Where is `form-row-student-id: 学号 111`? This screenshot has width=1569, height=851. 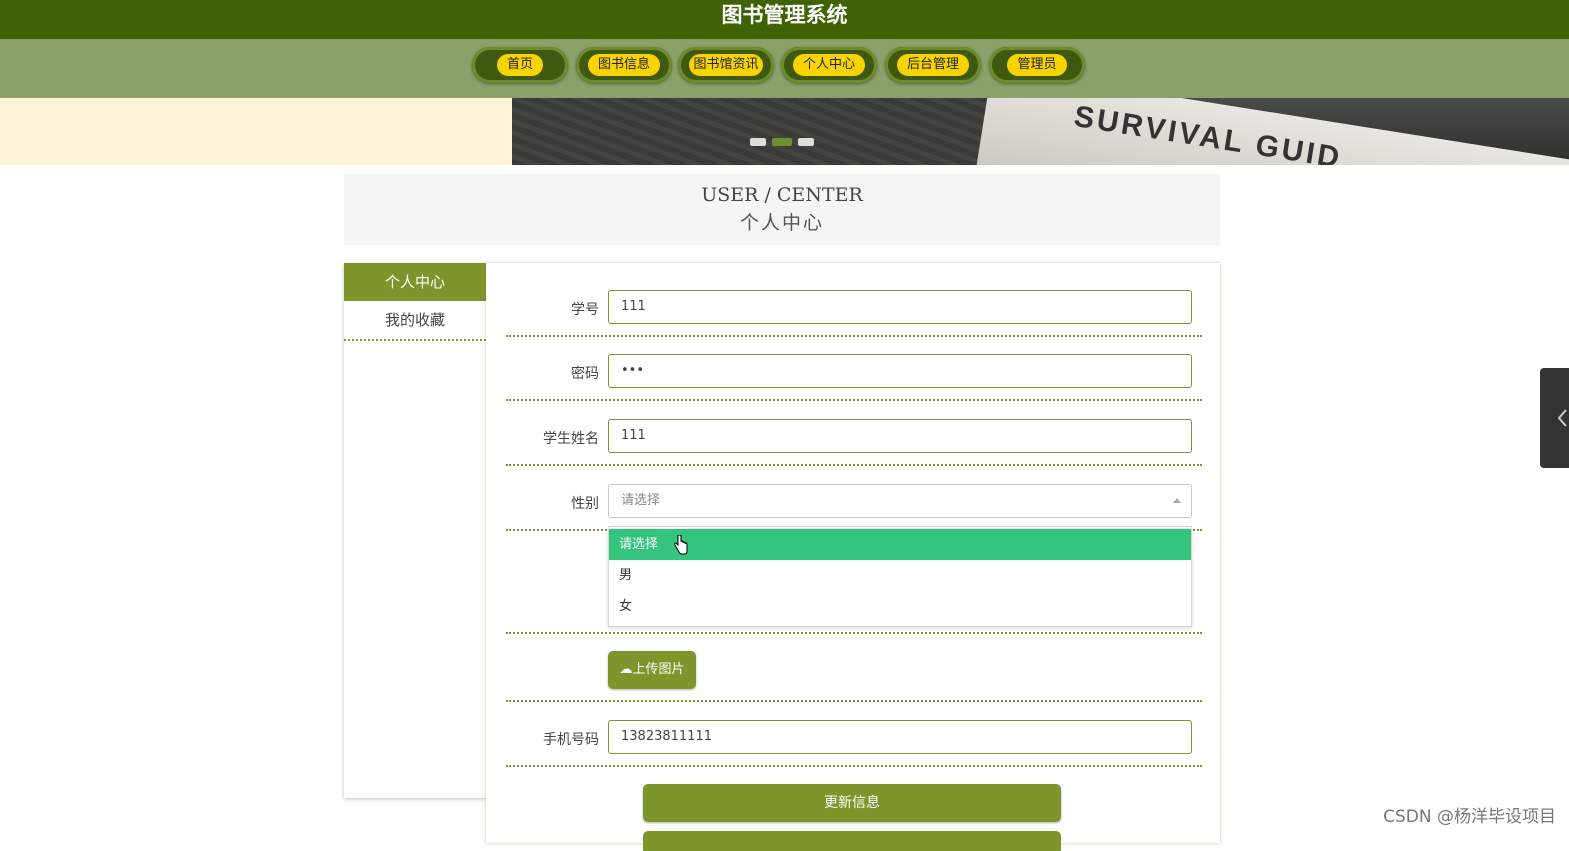 form-row-student-id: 学号 111 is located at coordinates (854, 300).